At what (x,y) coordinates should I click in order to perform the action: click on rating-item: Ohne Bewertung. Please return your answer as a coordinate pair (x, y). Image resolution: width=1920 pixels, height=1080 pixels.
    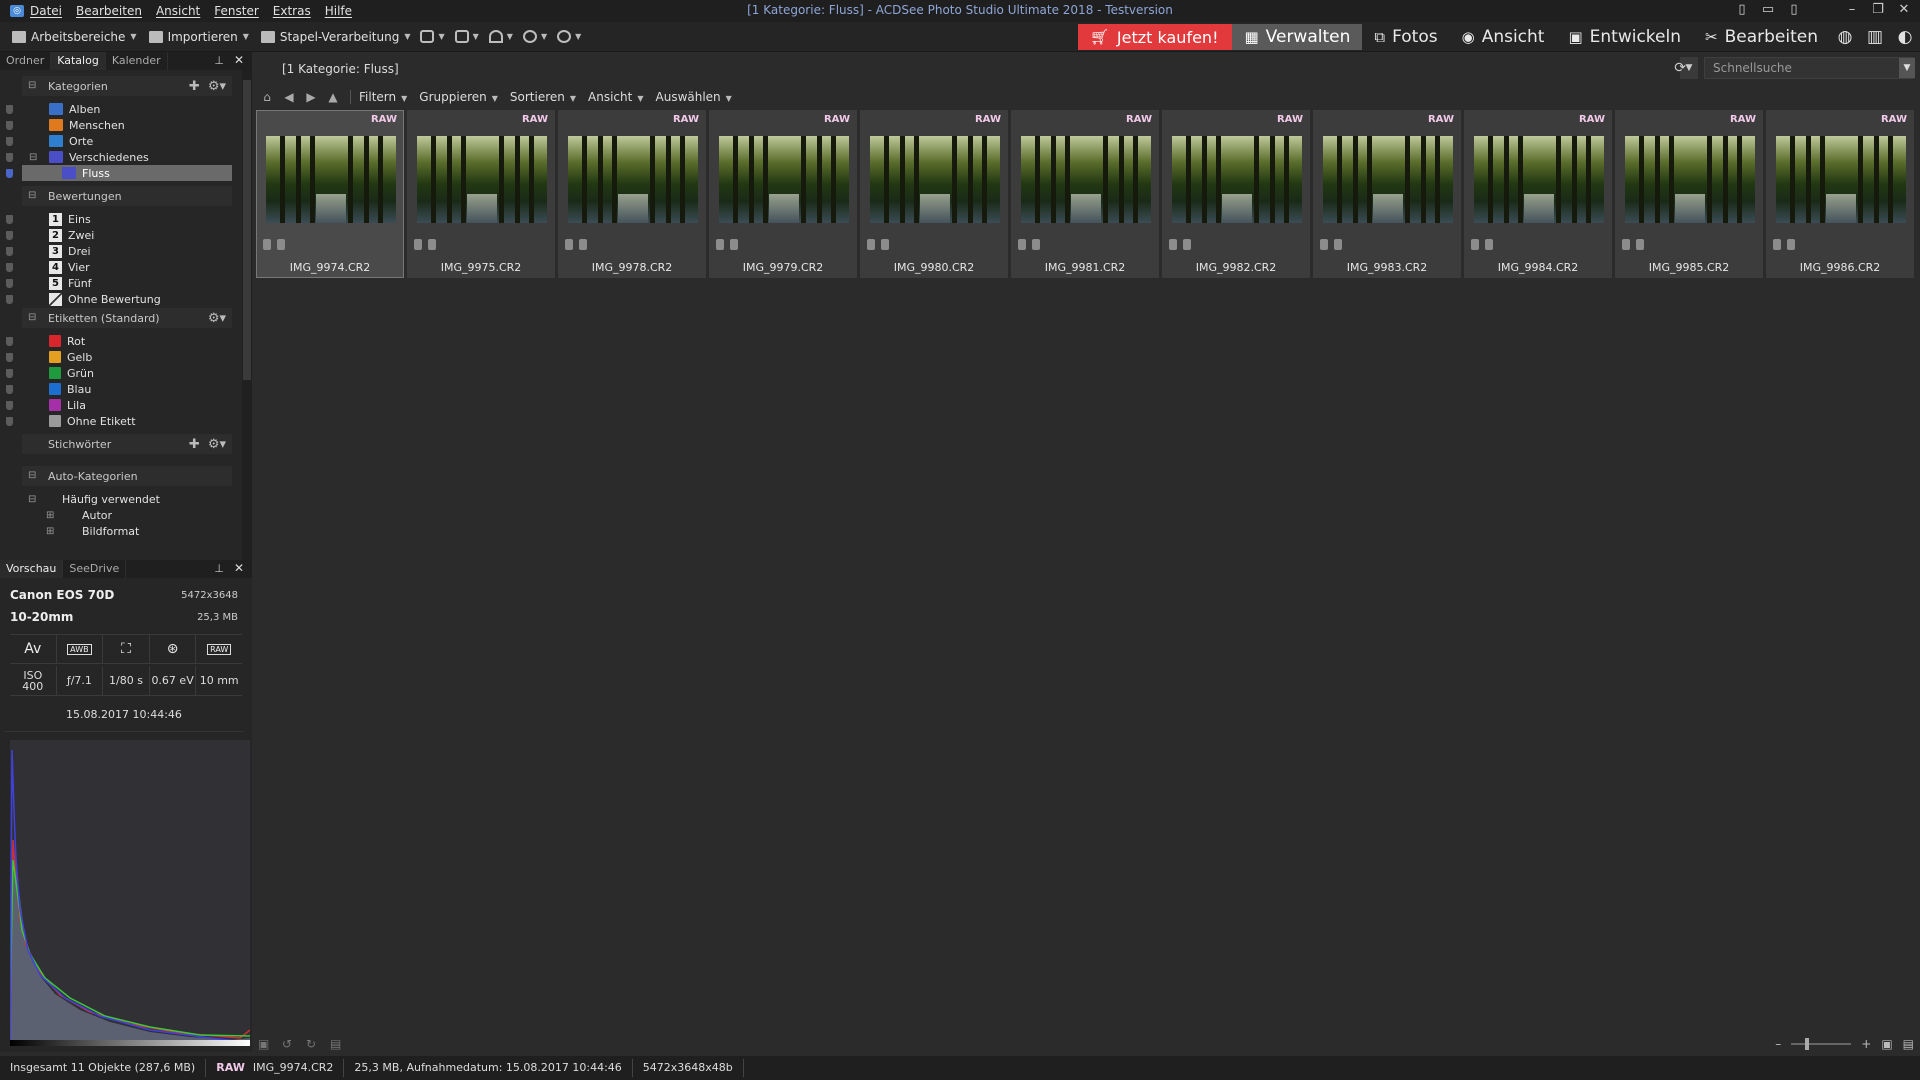
    Looking at the image, I should click on (116, 299).